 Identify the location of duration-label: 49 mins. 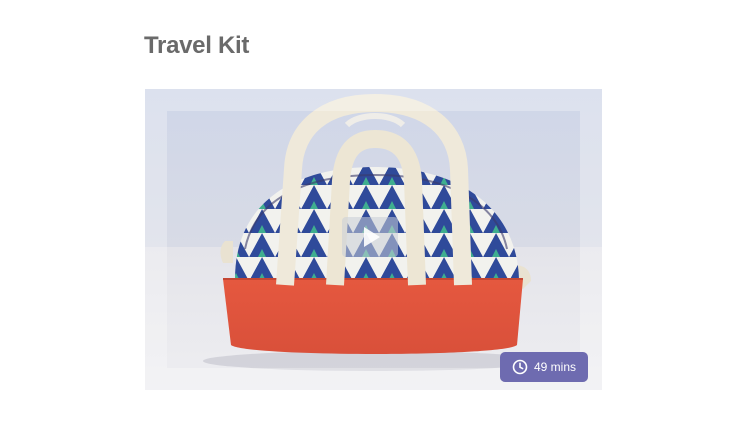
(555, 367).